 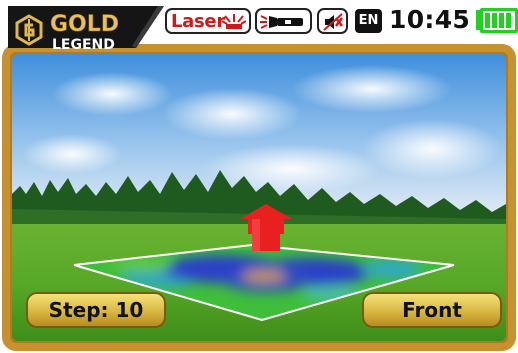 I want to click on flashlight-indicator, so click(x=283, y=21).